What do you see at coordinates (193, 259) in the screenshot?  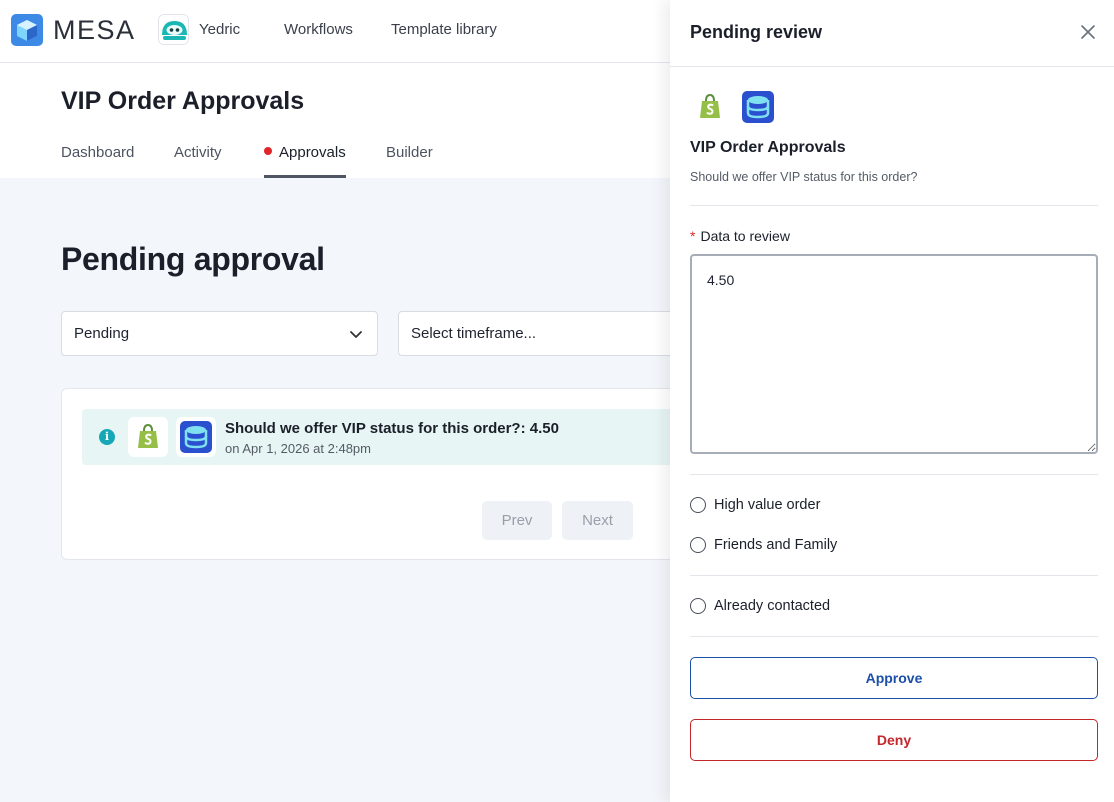 I see `section-title: Pending approval` at bounding box center [193, 259].